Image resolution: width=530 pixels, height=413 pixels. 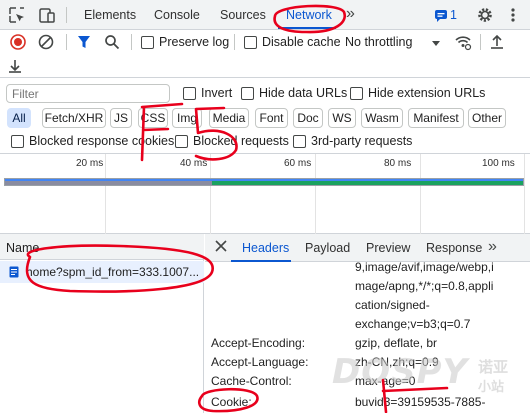 What do you see at coordinates (102, 141) in the screenshot?
I see `blocked-response-cookies-label: Blocked response cookies` at bounding box center [102, 141].